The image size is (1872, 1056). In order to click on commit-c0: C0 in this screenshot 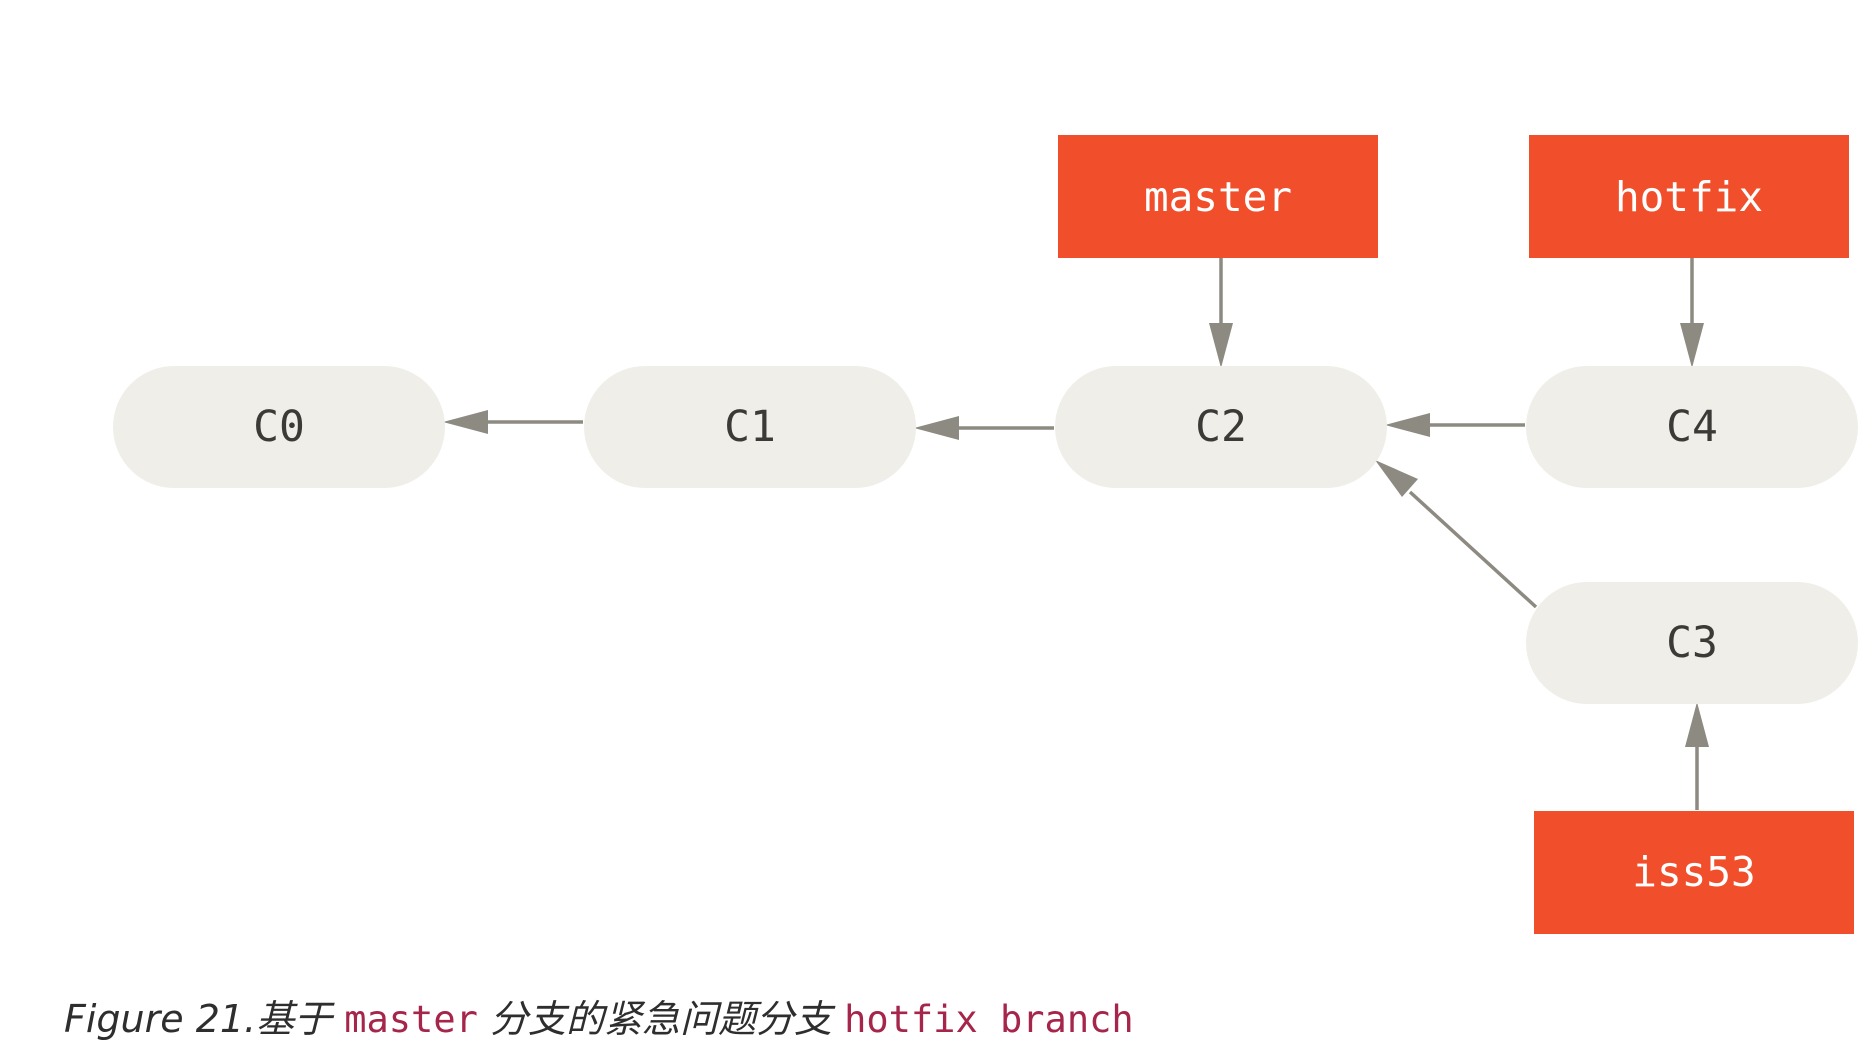, I will do `click(279, 427)`.